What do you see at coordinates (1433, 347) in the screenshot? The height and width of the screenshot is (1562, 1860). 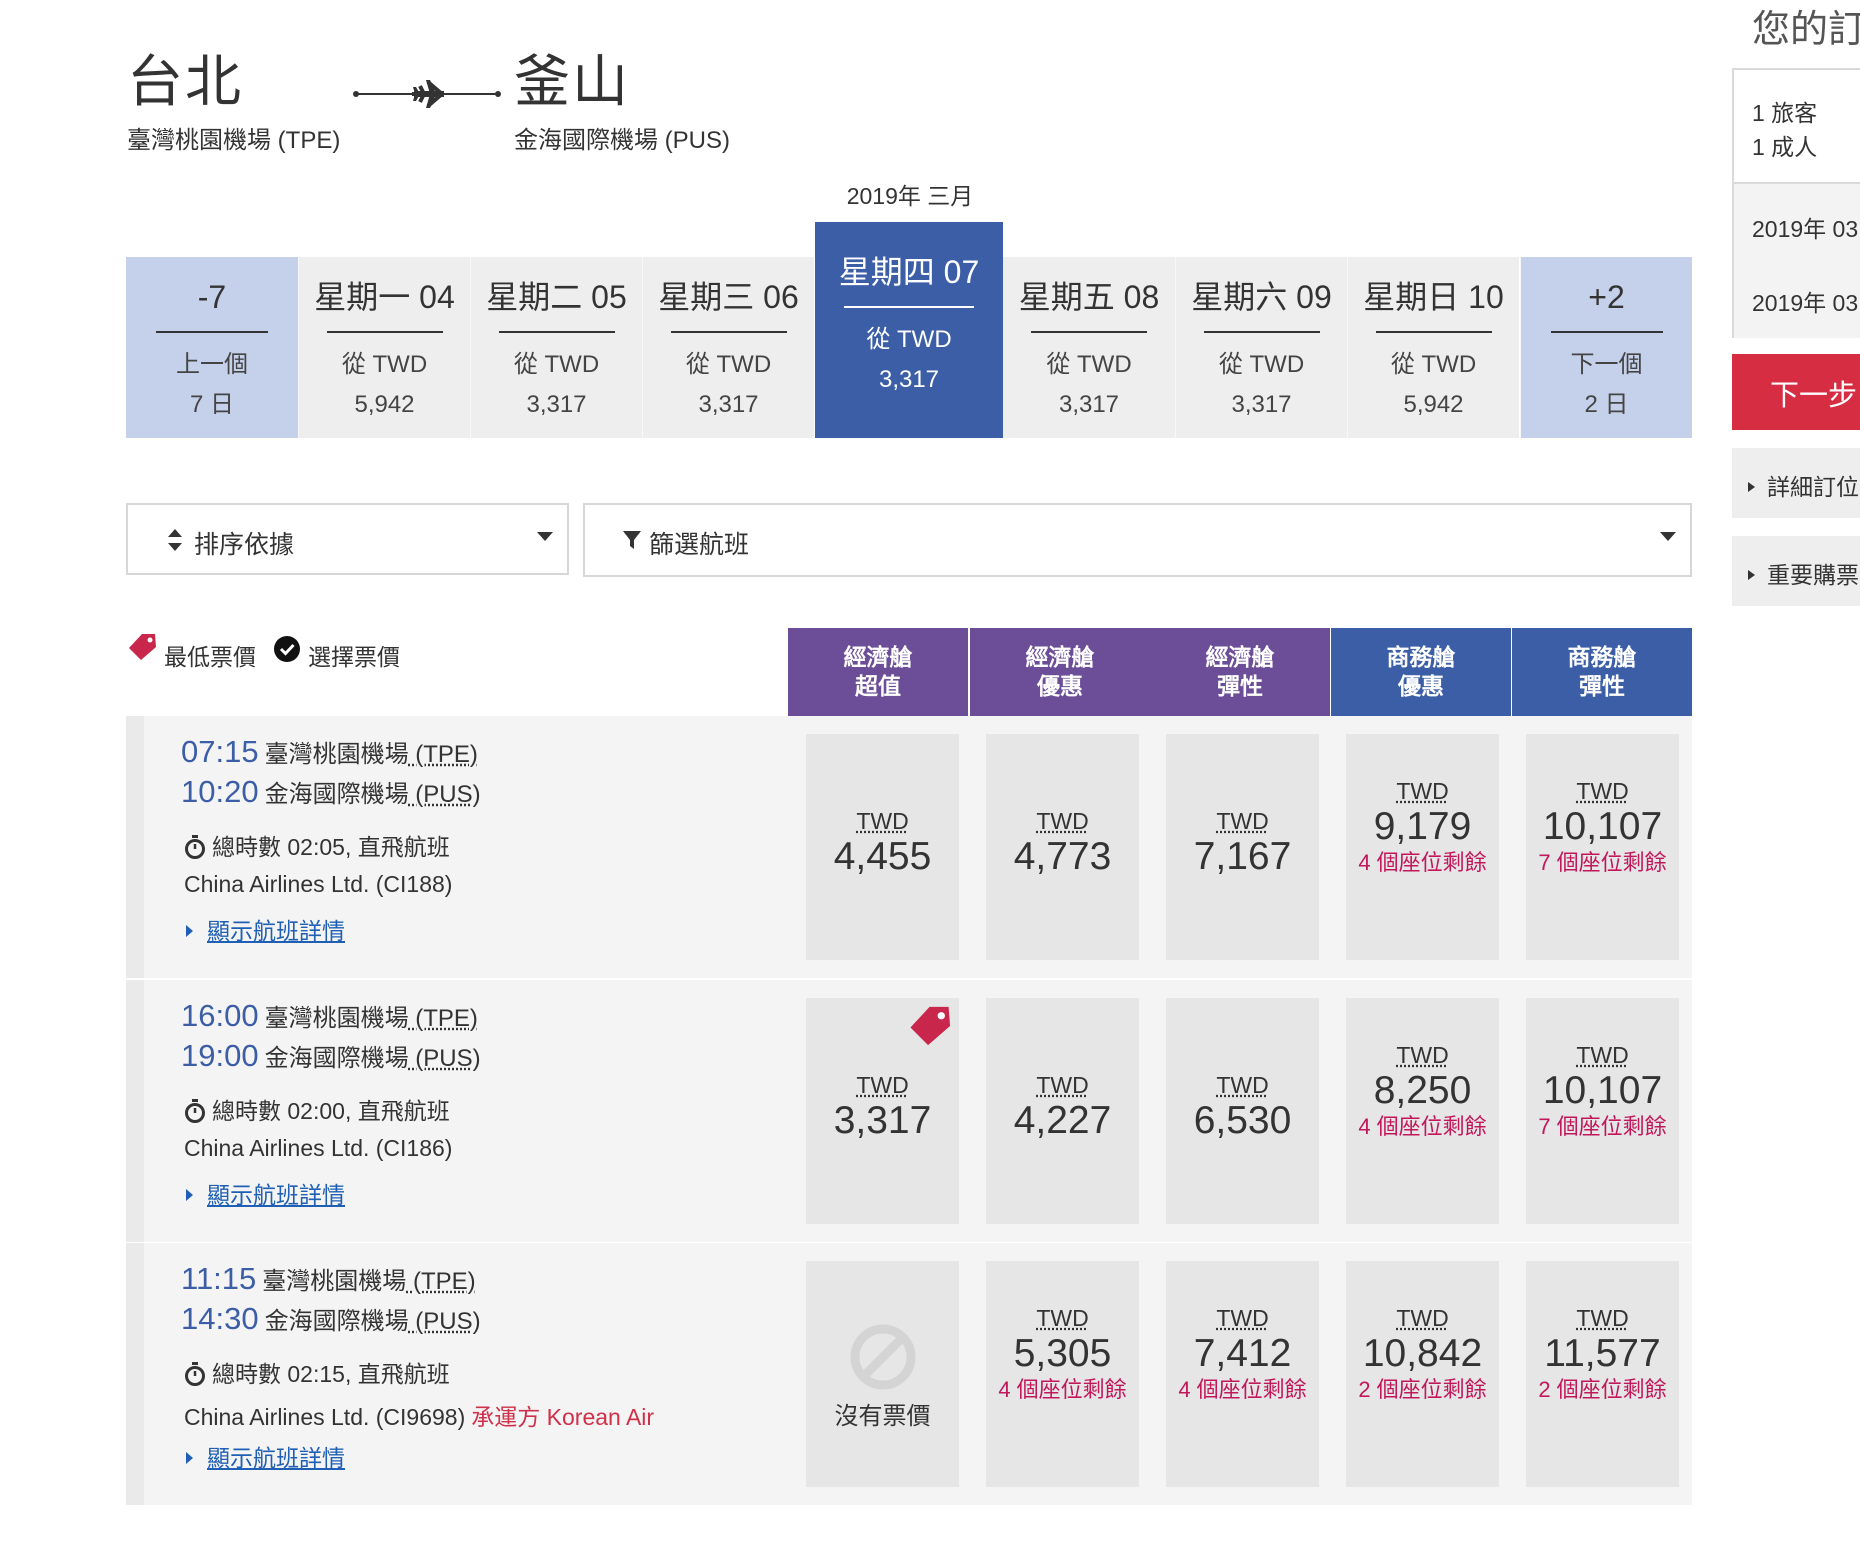 I see `date-option: 星期日 10 從 TWD 5,942` at bounding box center [1433, 347].